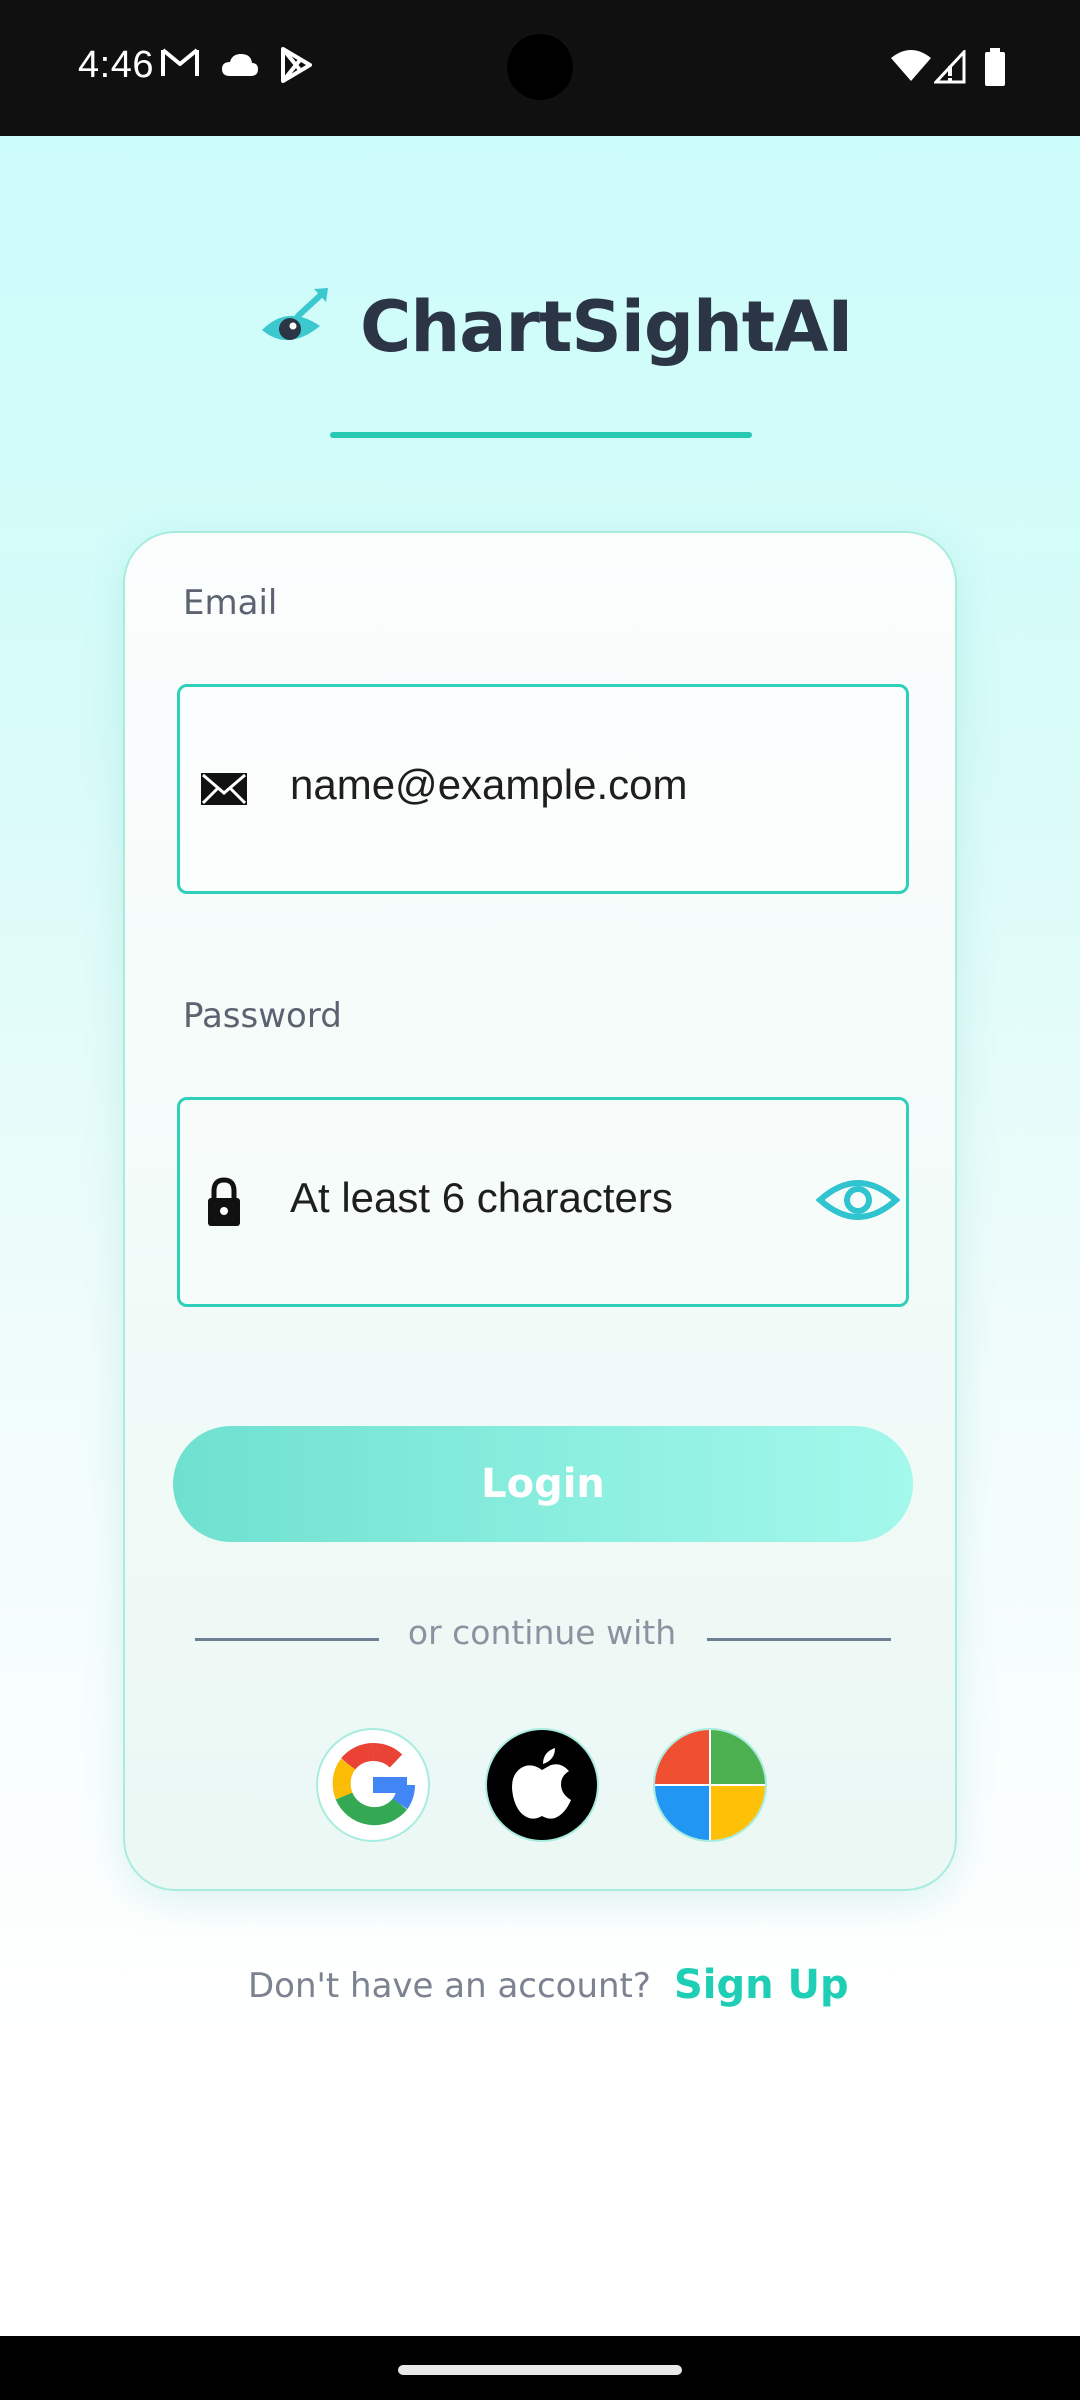 The image size is (1080, 2400). Describe the element at coordinates (489, 784) in the screenshot. I see `email-placeholder: name@example.com` at that location.